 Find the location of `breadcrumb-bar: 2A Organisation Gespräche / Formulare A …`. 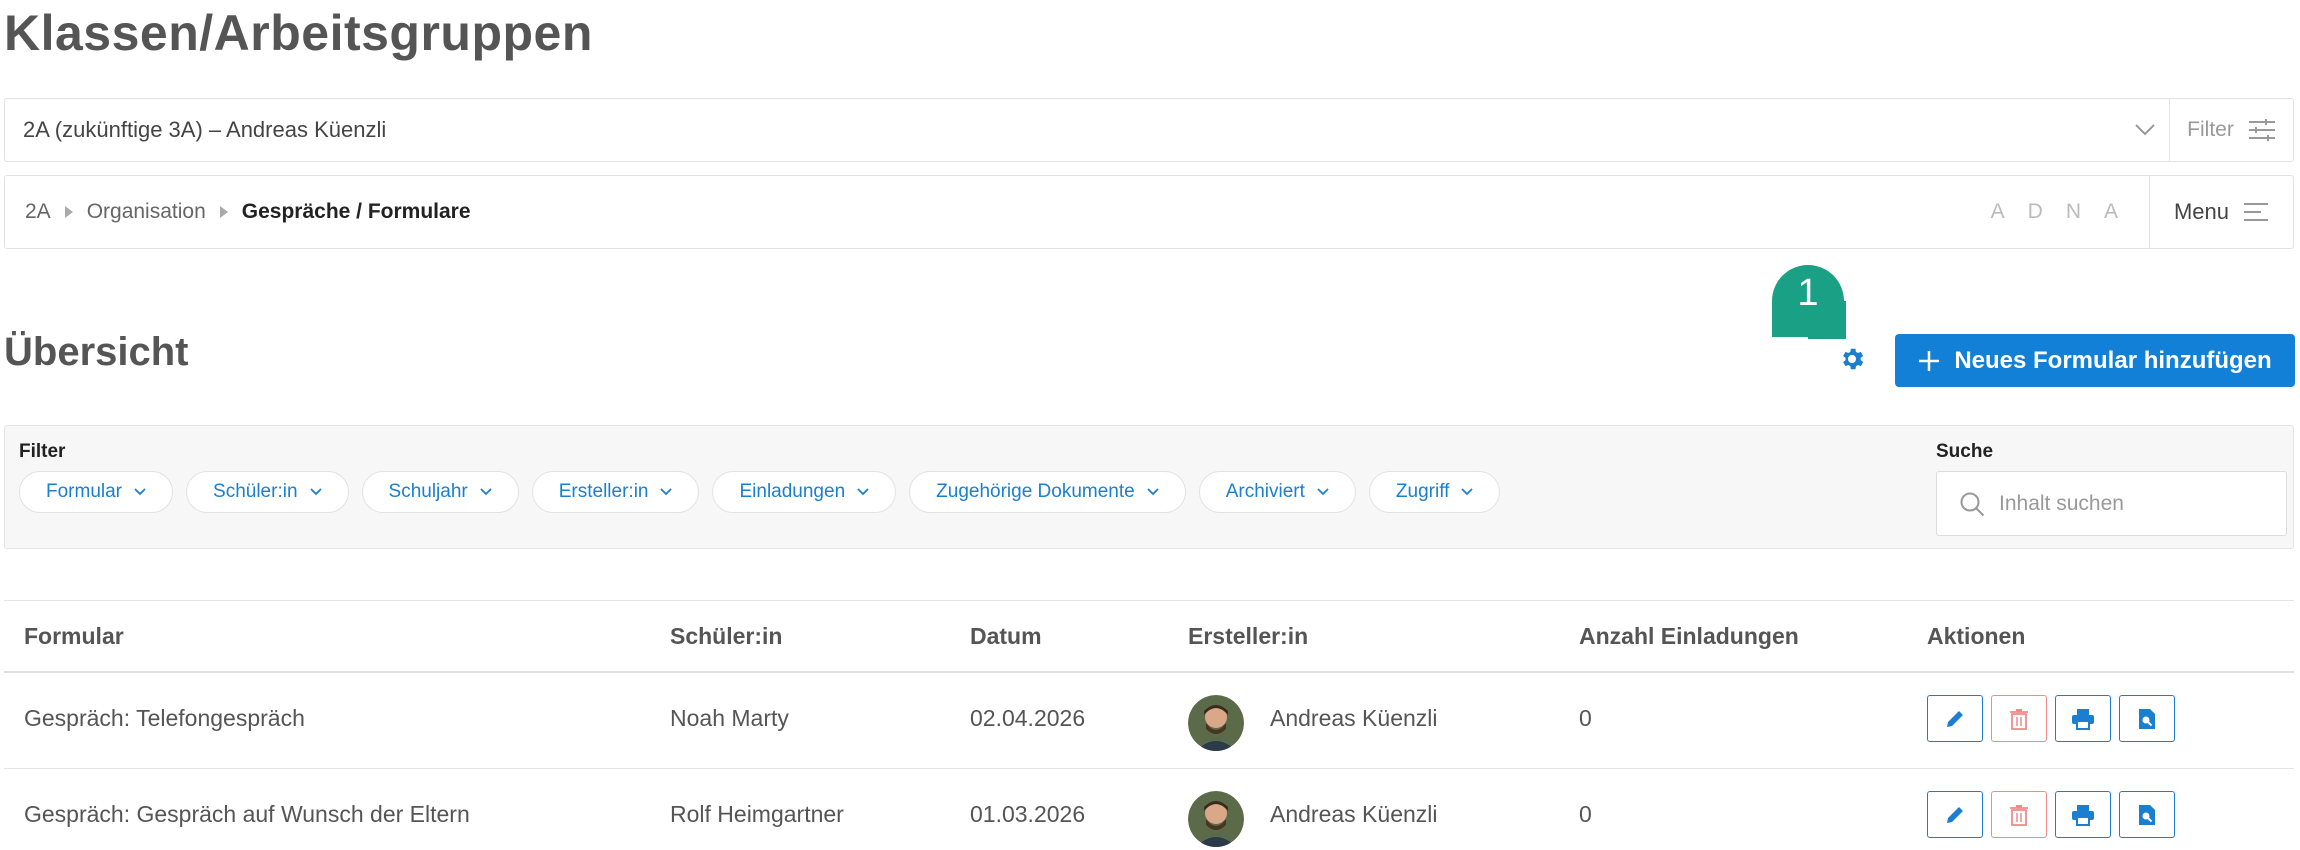

breadcrumb-bar: 2A Organisation Gespräche / Formulare A … is located at coordinates (1149, 212).